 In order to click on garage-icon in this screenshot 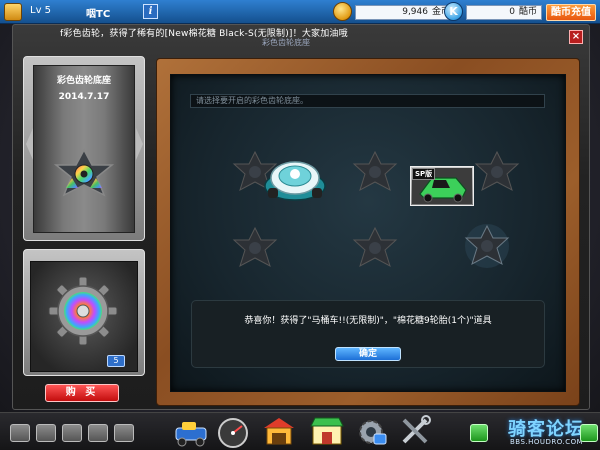, I will do `click(279, 431)`.